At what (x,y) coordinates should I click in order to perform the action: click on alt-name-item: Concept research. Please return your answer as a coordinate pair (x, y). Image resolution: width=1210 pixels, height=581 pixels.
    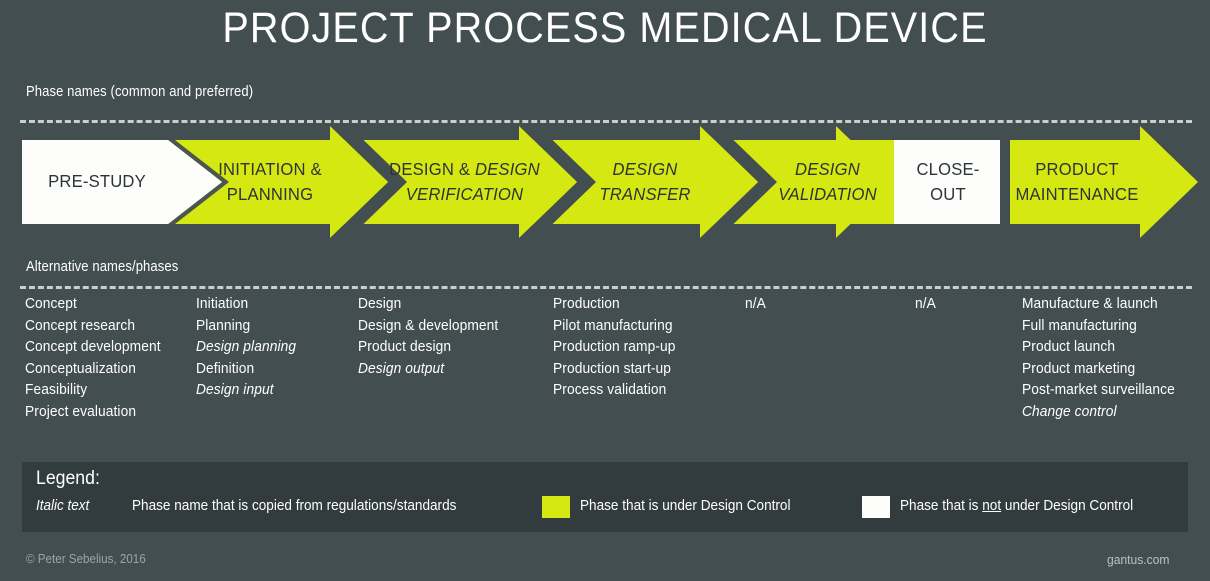
    Looking at the image, I should click on (80, 325).